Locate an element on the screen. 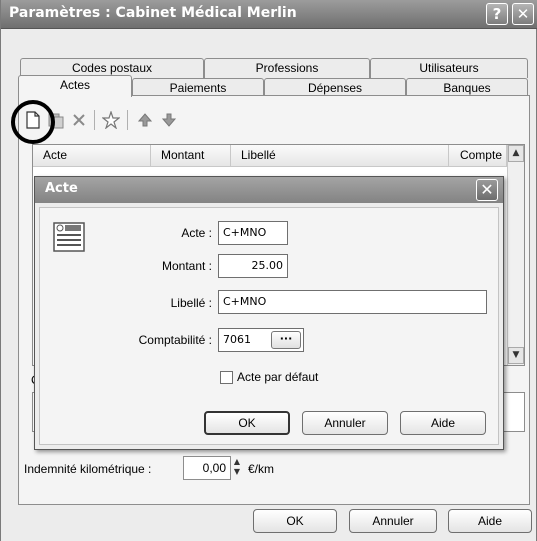 This screenshot has height=541, width=537. browse-button: ··· is located at coordinates (286, 340).